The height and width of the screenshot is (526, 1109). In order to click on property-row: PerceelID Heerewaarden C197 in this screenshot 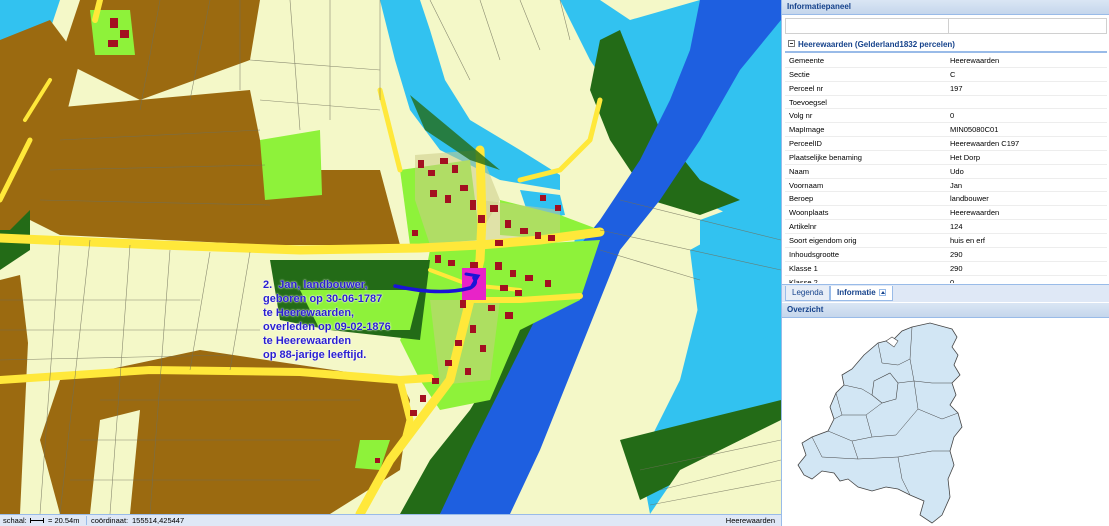, I will do `click(946, 144)`.